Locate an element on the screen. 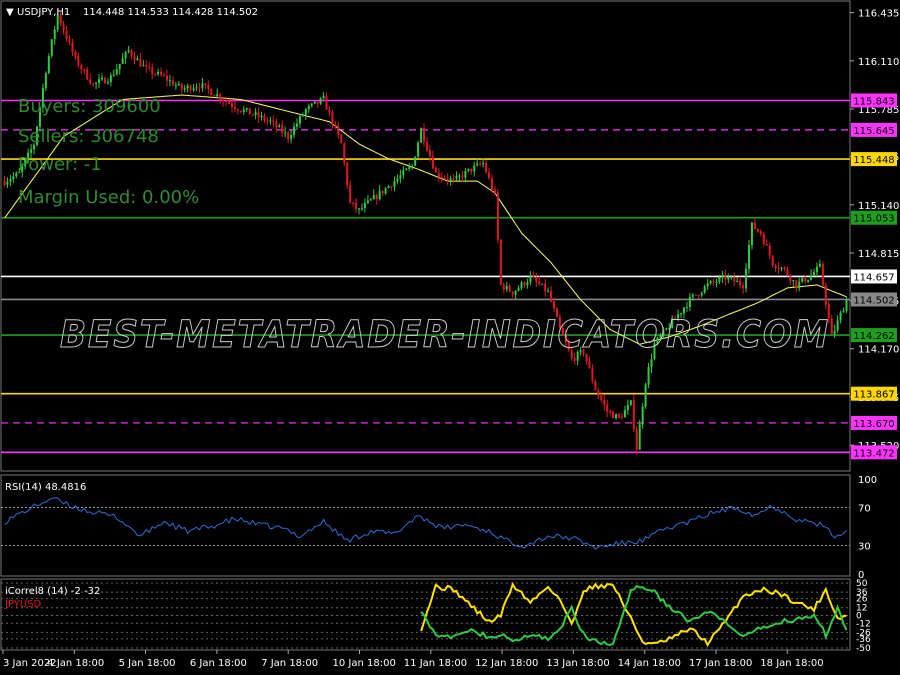  sellers-label: Sellers: 306748 is located at coordinates (88, 136).